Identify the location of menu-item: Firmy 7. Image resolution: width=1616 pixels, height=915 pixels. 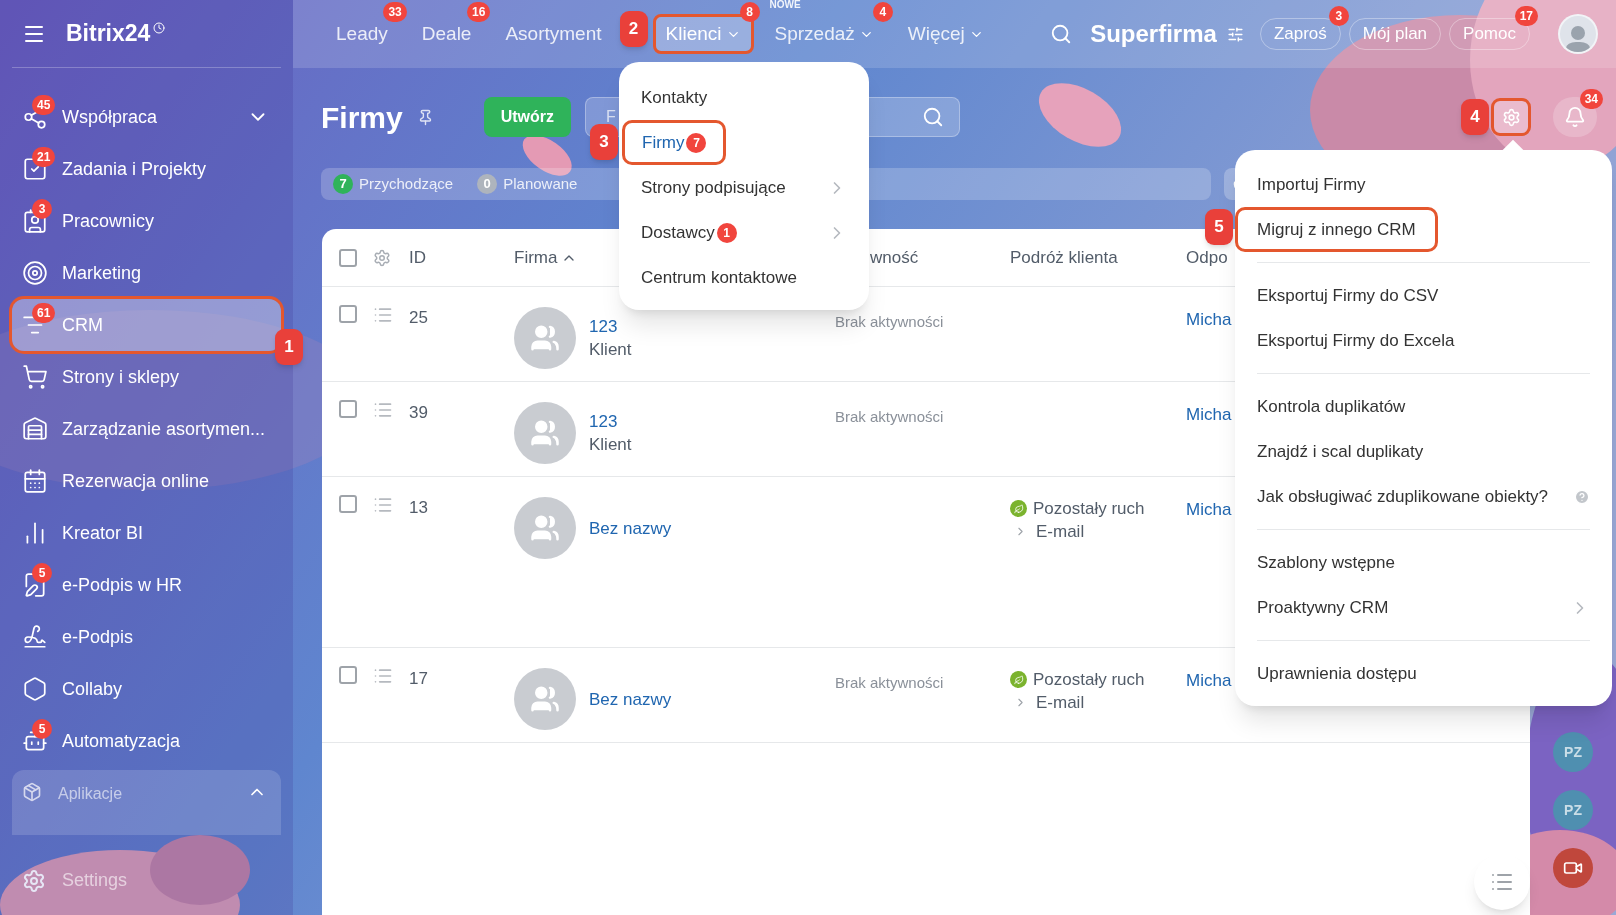
(674, 142).